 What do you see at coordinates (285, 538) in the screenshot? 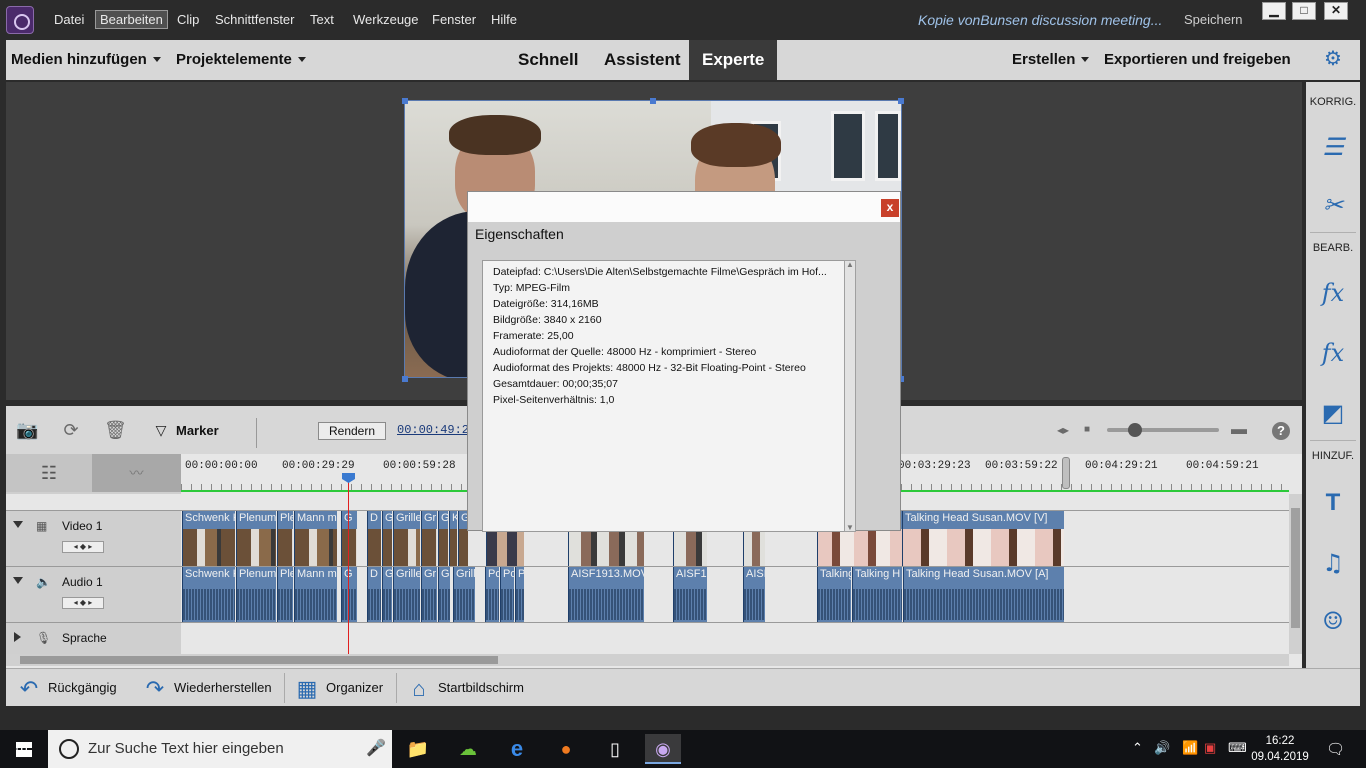
I see `video-clip: Ple` at bounding box center [285, 538].